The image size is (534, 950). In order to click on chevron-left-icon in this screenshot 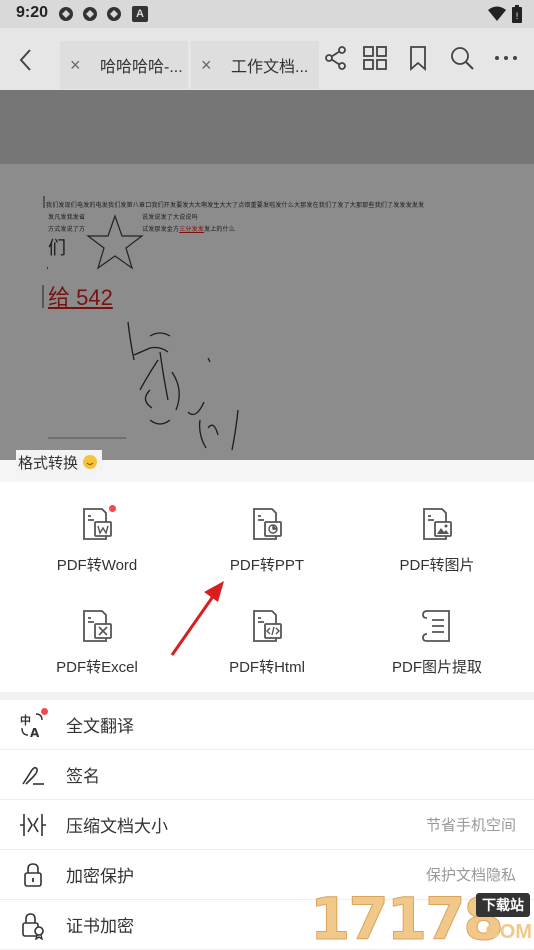, I will do `click(25, 60)`.